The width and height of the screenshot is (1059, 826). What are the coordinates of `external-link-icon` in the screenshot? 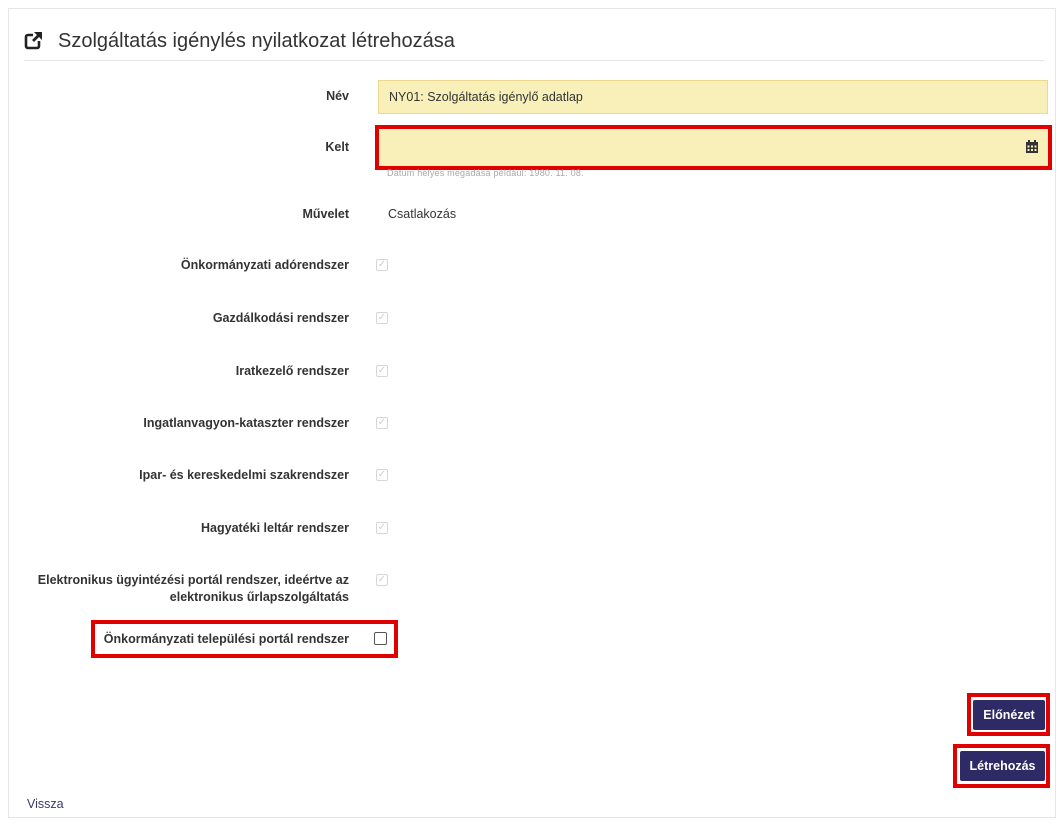 It's located at (35, 41).